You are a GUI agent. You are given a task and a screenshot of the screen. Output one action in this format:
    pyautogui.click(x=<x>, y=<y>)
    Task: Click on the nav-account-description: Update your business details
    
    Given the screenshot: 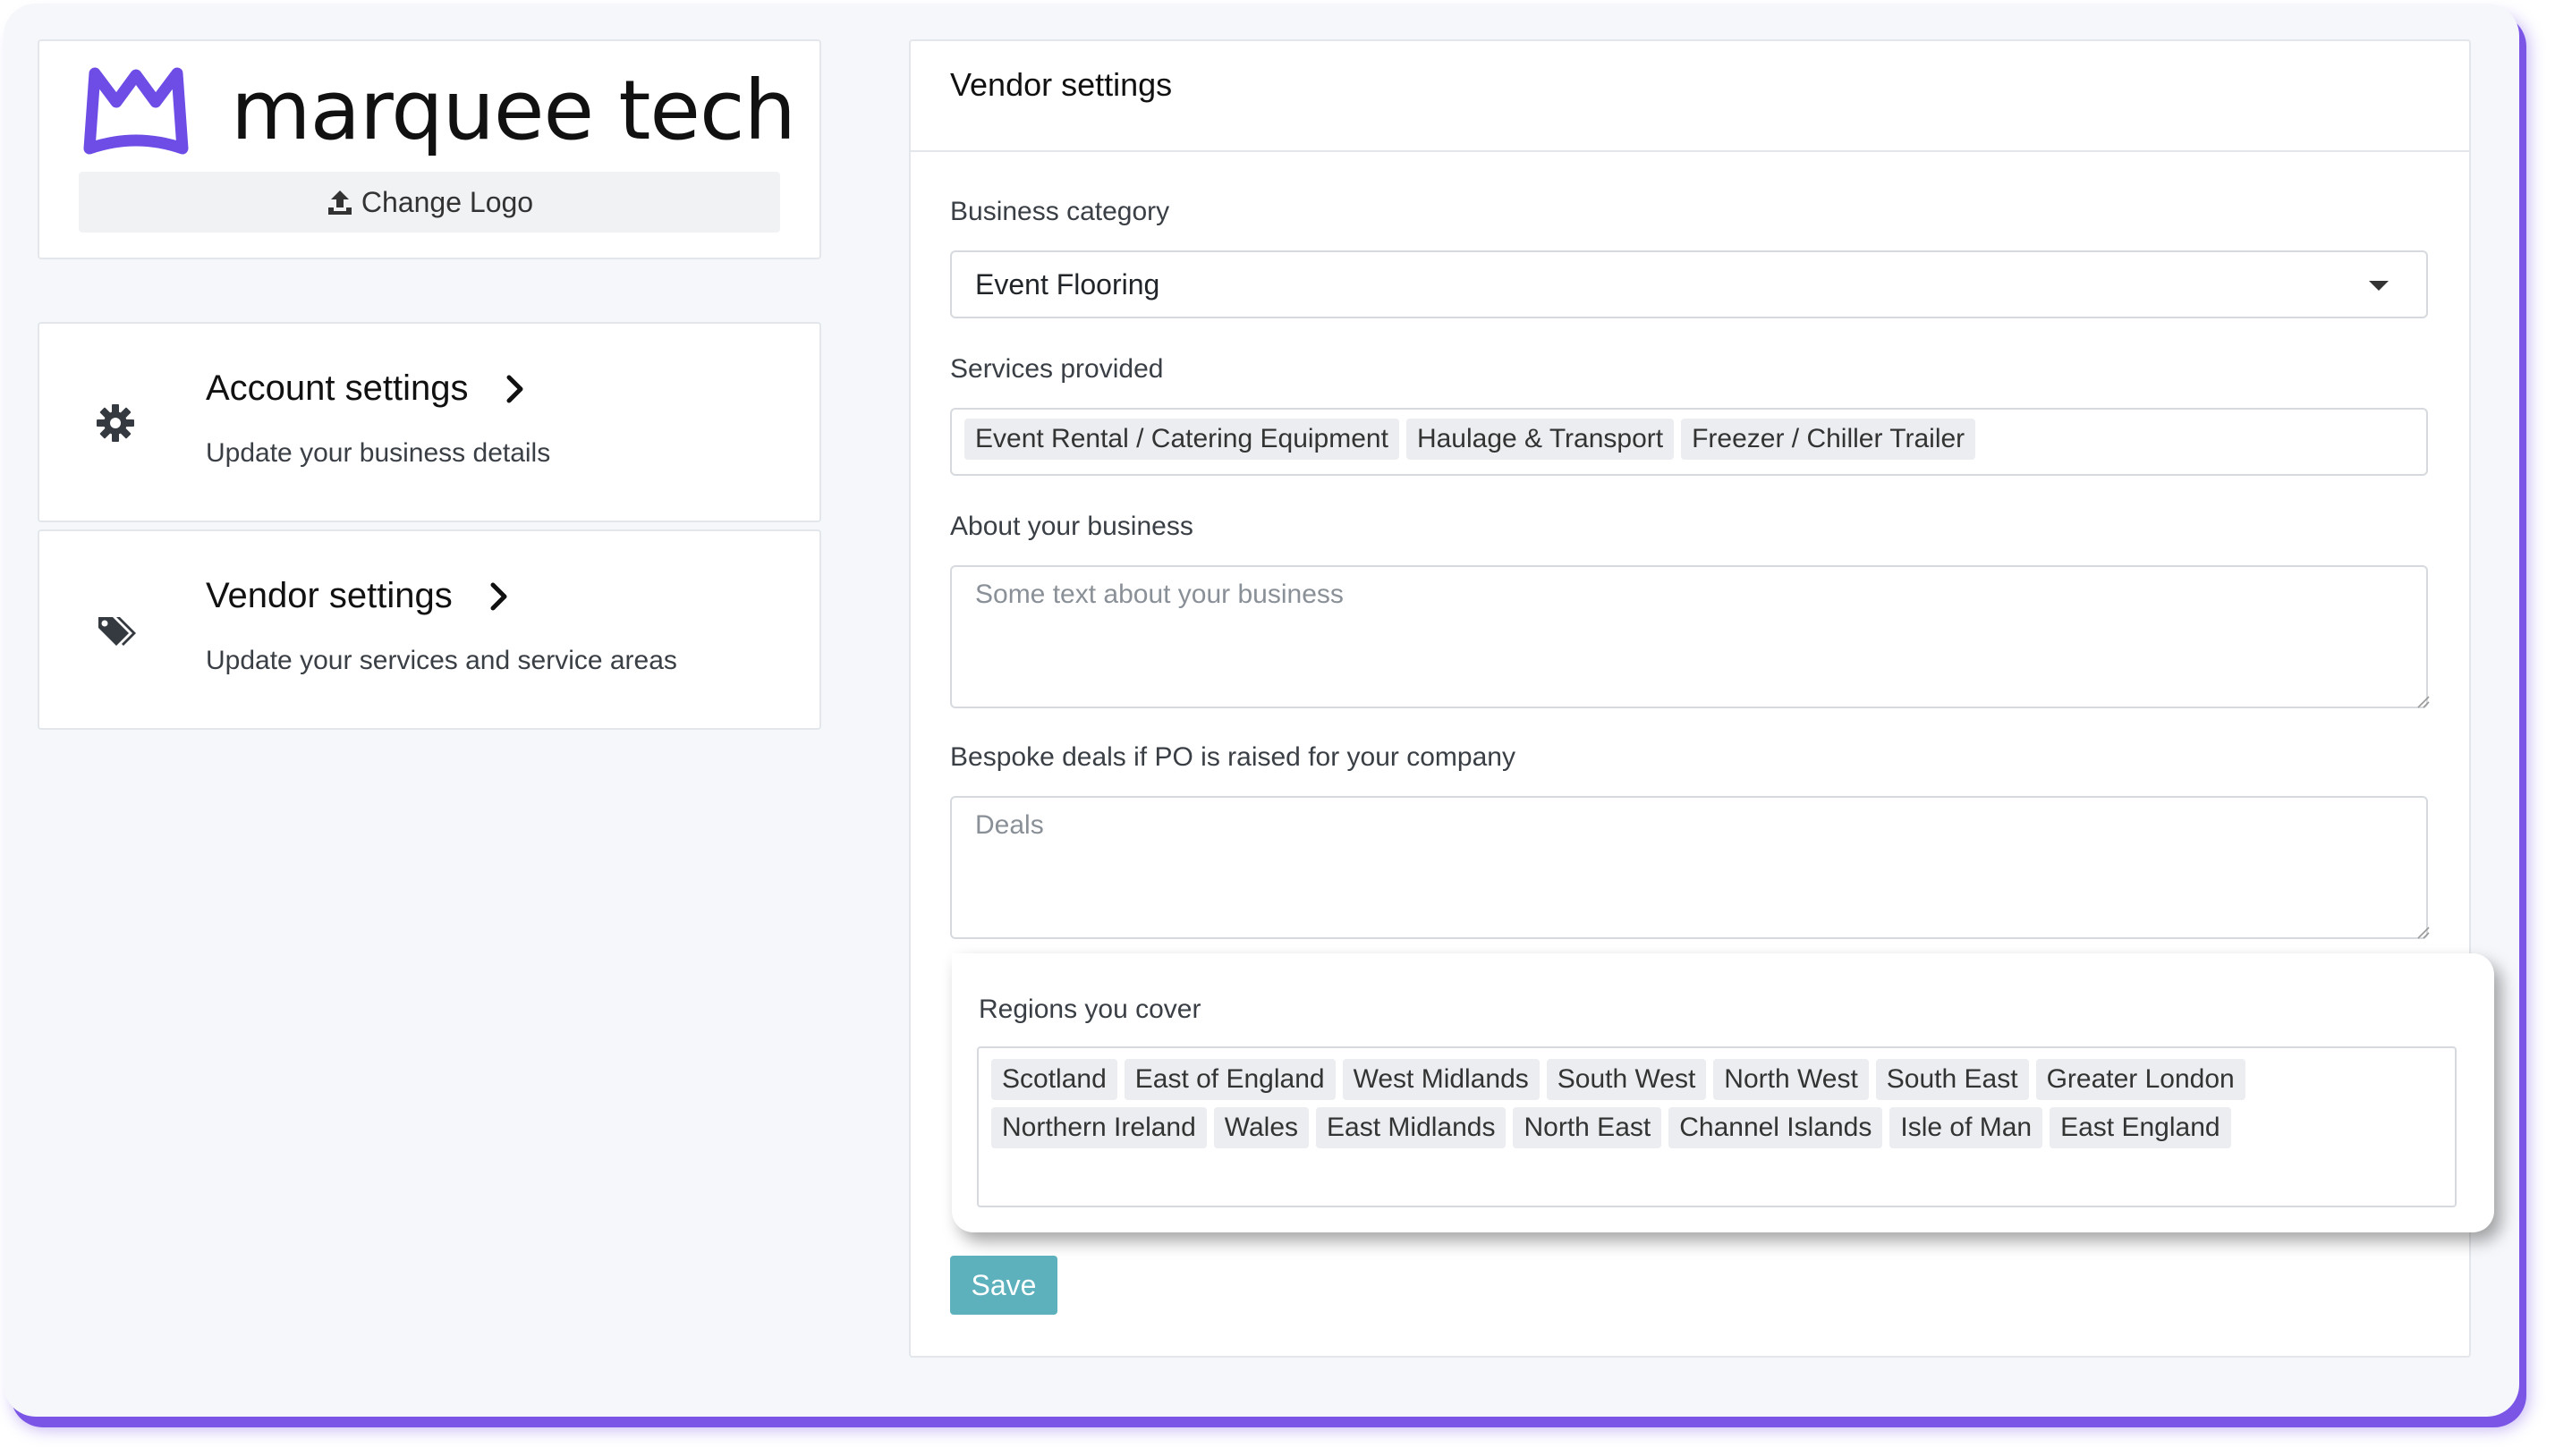 What is the action you would take?
    pyautogui.click(x=379, y=453)
    